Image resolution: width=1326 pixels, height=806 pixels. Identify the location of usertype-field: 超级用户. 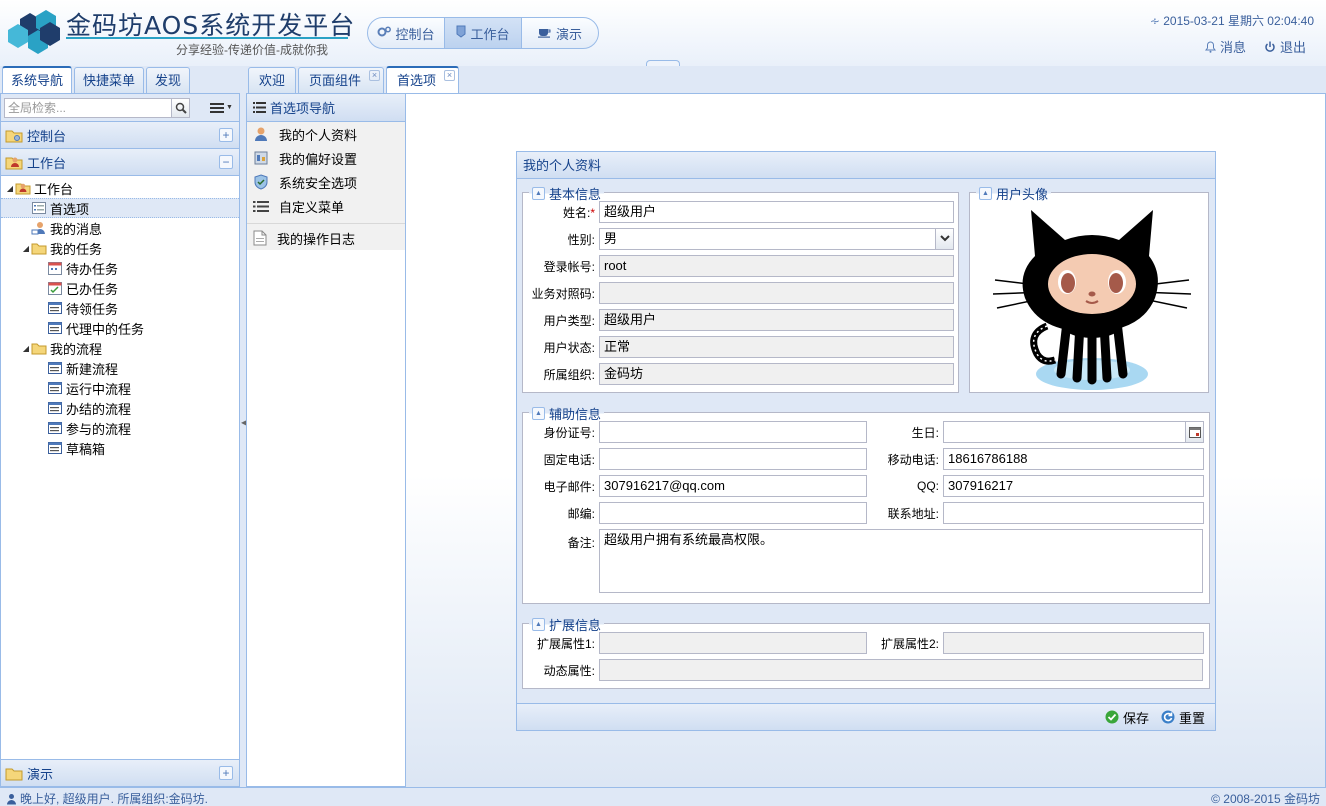
(776, 320).